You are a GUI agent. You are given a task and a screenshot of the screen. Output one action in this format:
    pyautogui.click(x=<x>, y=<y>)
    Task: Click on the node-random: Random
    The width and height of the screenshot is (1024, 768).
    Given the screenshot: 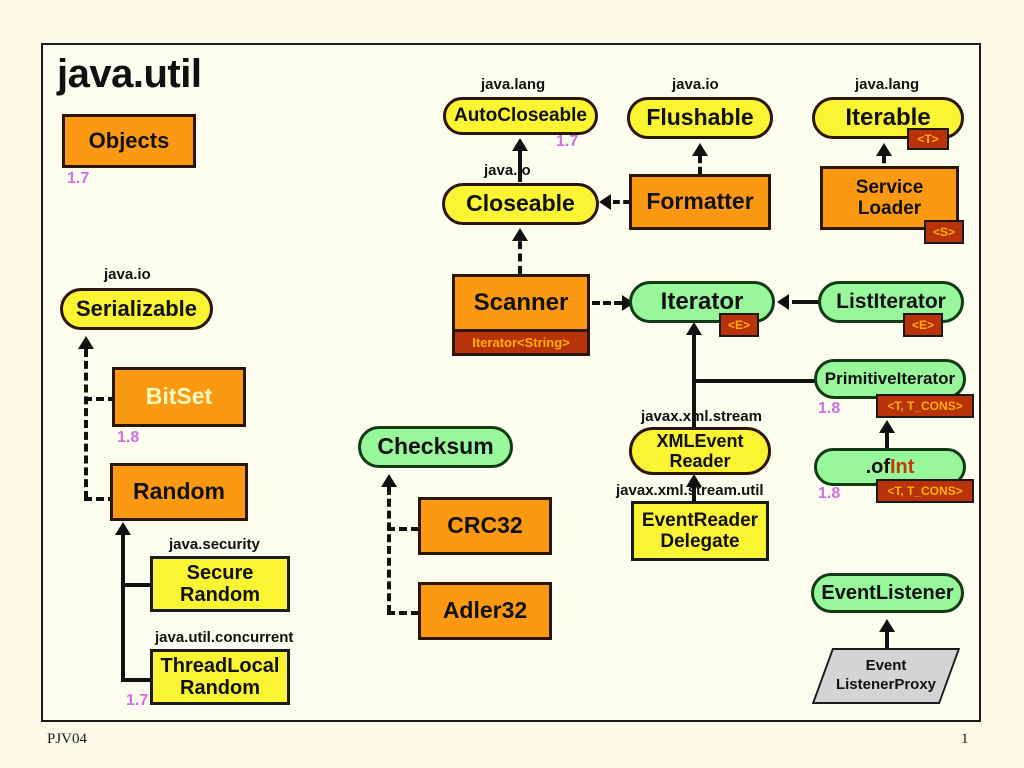 What is the action you would take?
    pyautogui.click(x=179, y=492)
    